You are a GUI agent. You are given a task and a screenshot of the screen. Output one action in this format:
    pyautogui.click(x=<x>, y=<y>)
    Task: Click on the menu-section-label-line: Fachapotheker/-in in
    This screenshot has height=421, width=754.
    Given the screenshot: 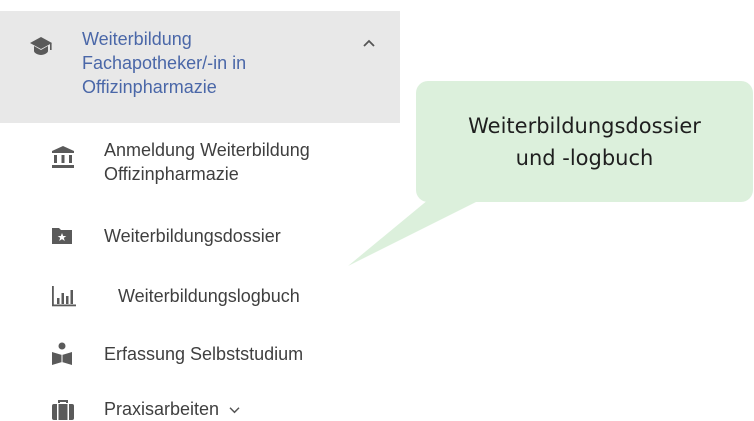 What is the action you would take?
    pyautogui.click(x=164, y=63)
    